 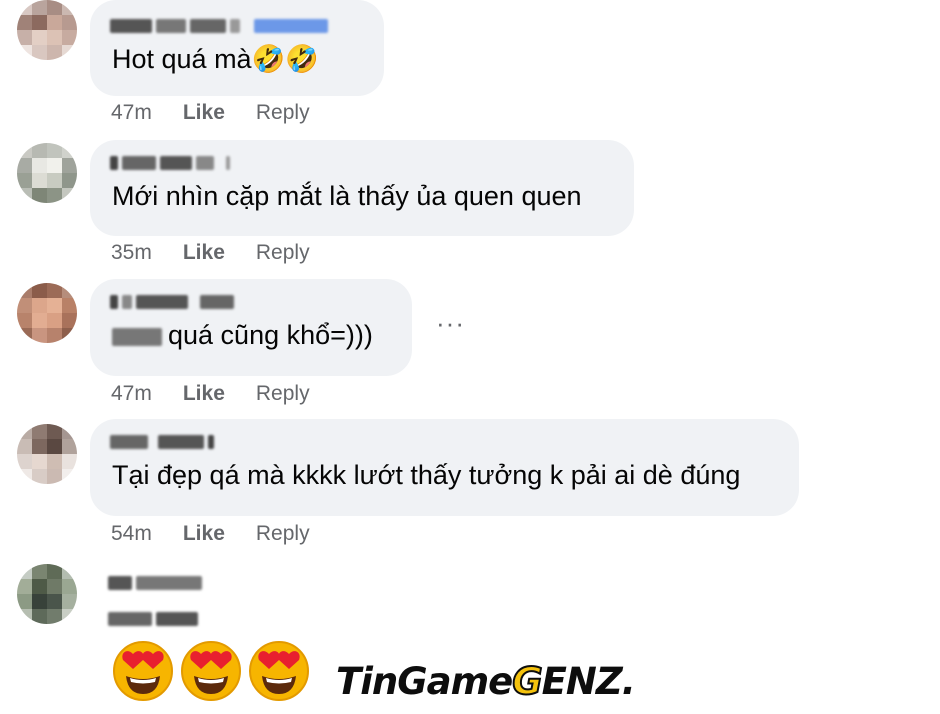 I want to click on comment-time: 35m, so click(x=131, y=253).